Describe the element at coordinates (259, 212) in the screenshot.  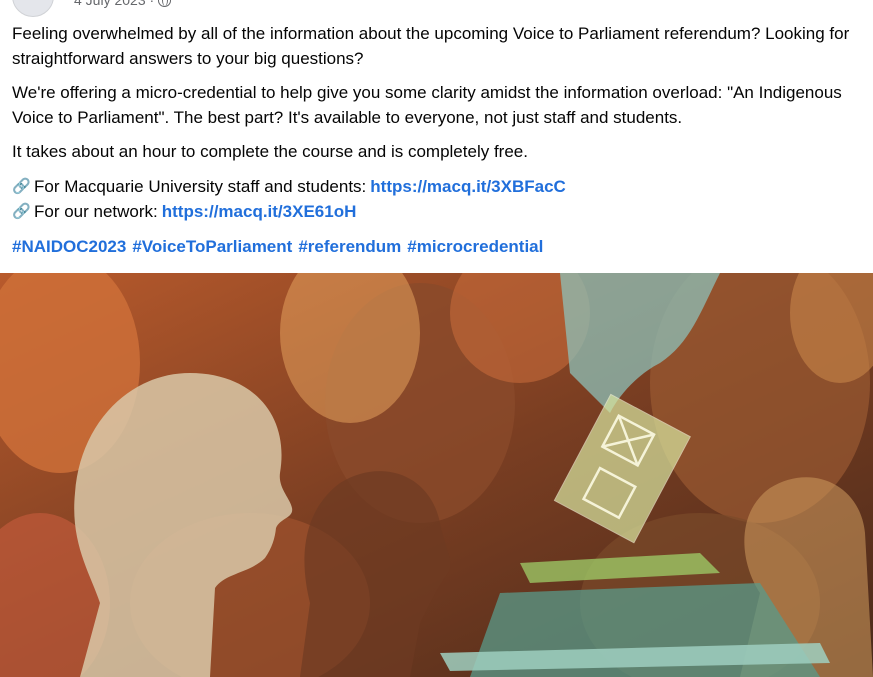
I see `link-network: https://macq.it/3XE61oH` at that location.